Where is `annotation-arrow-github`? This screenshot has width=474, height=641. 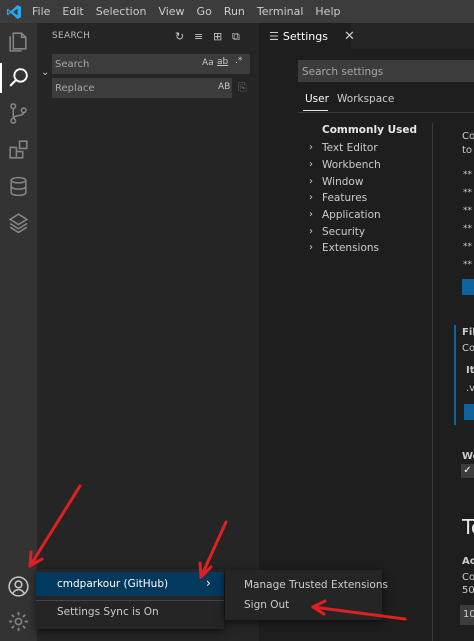
annotation-arrow-github is located at coordinates (213, 549).